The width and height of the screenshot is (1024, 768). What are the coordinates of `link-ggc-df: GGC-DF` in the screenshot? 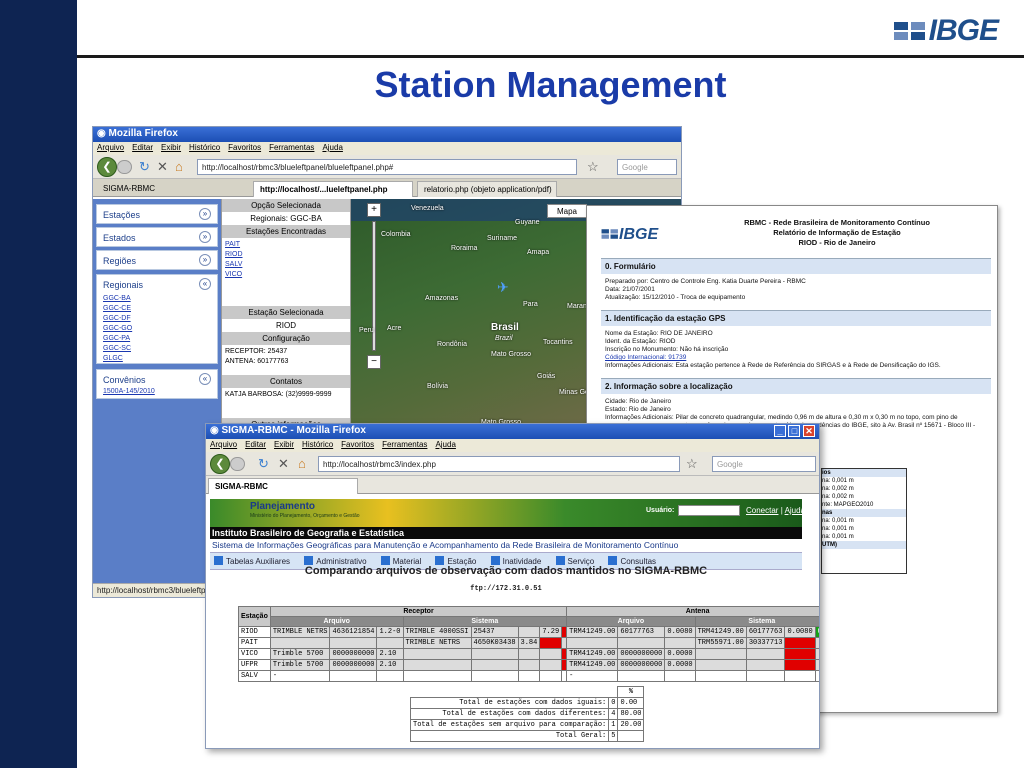 It's located at (157, 319).